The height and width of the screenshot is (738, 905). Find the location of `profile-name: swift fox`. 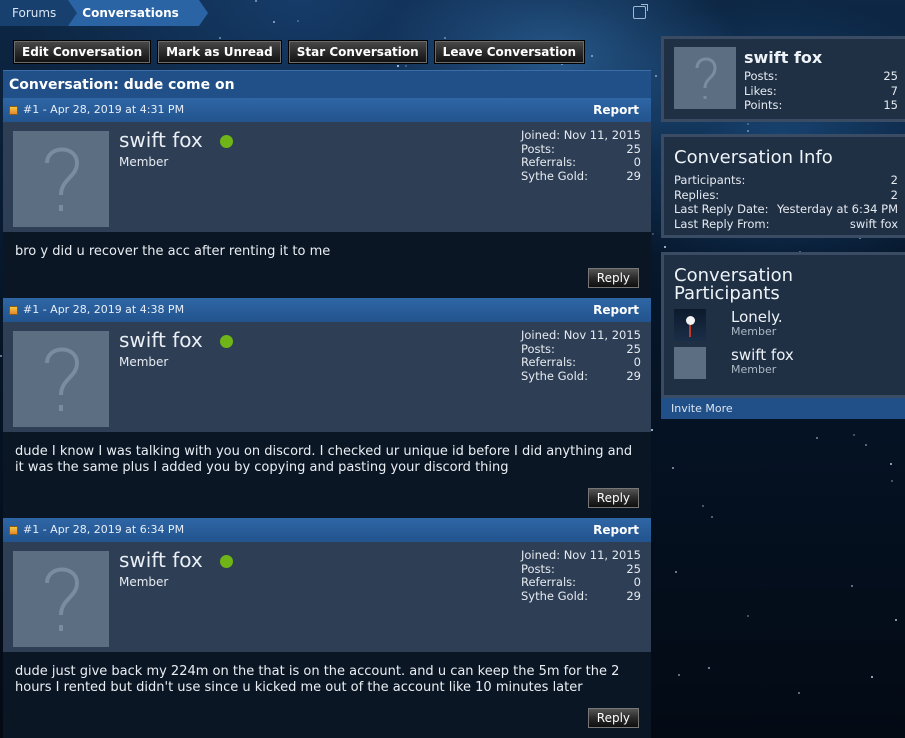

profile-name: swift fox is located at coordinates (783, 57).